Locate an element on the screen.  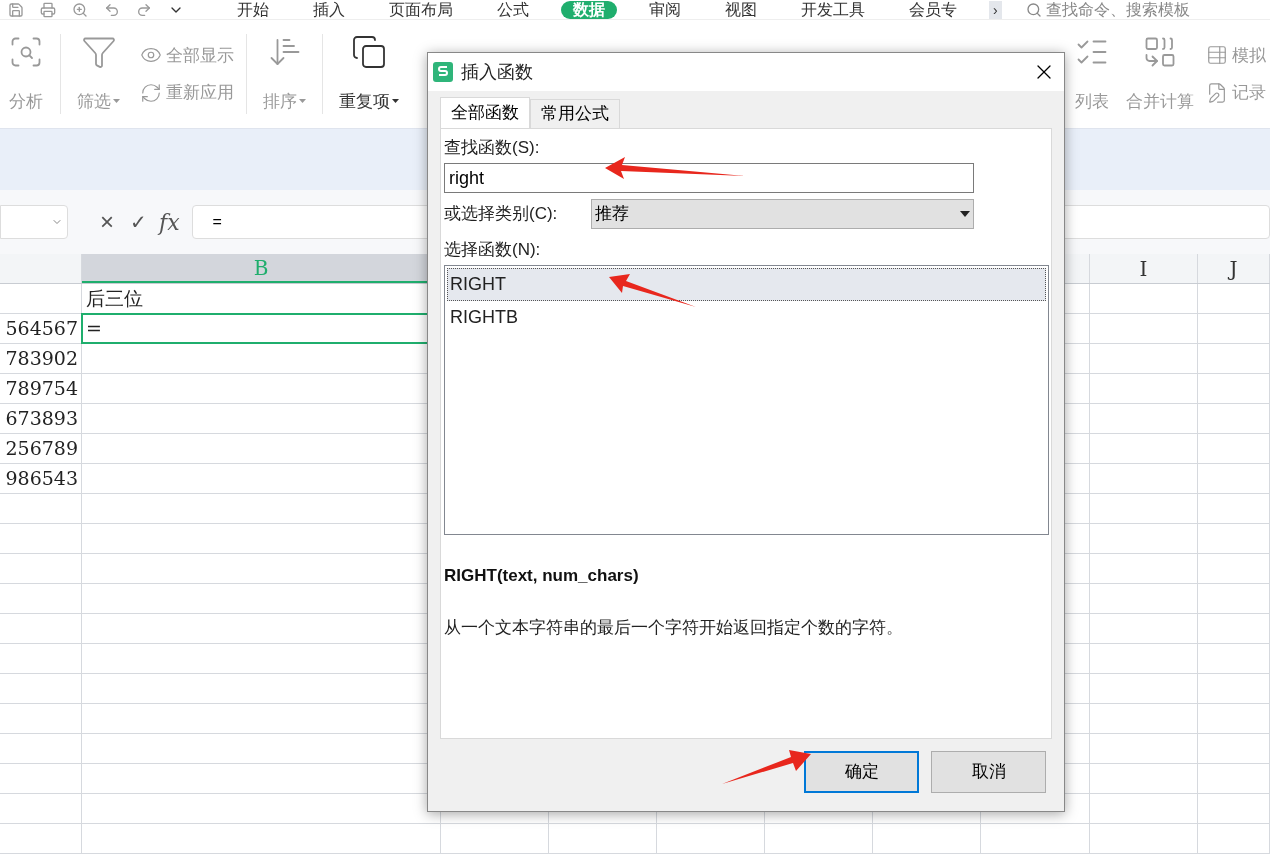
table-cell: 986543 is located at coordinates (41, 478).